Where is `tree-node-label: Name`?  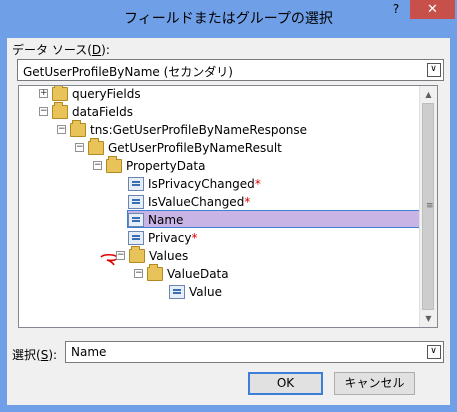 tree-node-label: Name is located at coordinates (166, 220).